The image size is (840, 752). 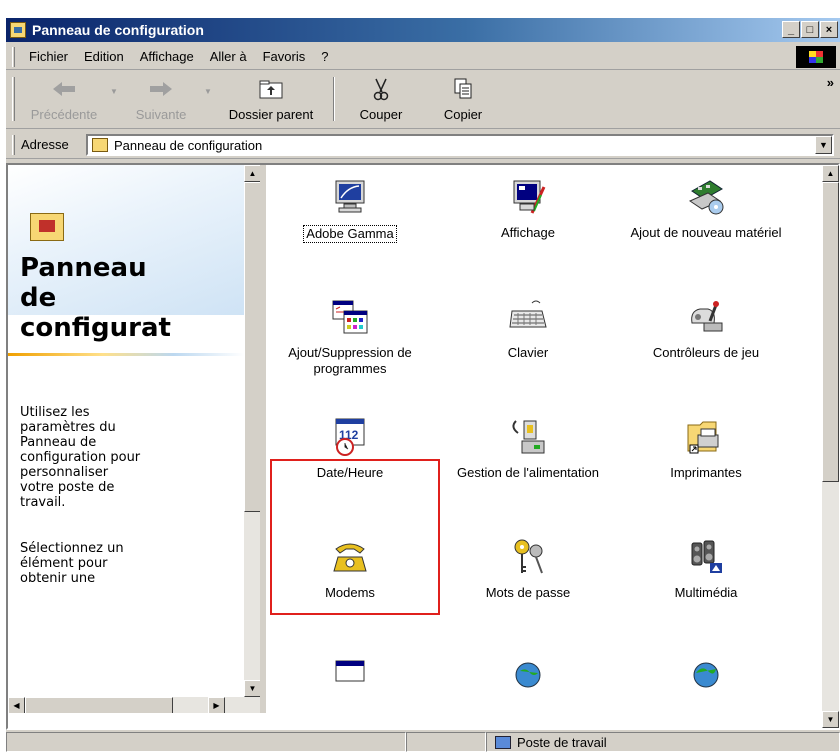 I want to click on item-label: Ajout/Suppression de programmes, so click(x=350, y=360).